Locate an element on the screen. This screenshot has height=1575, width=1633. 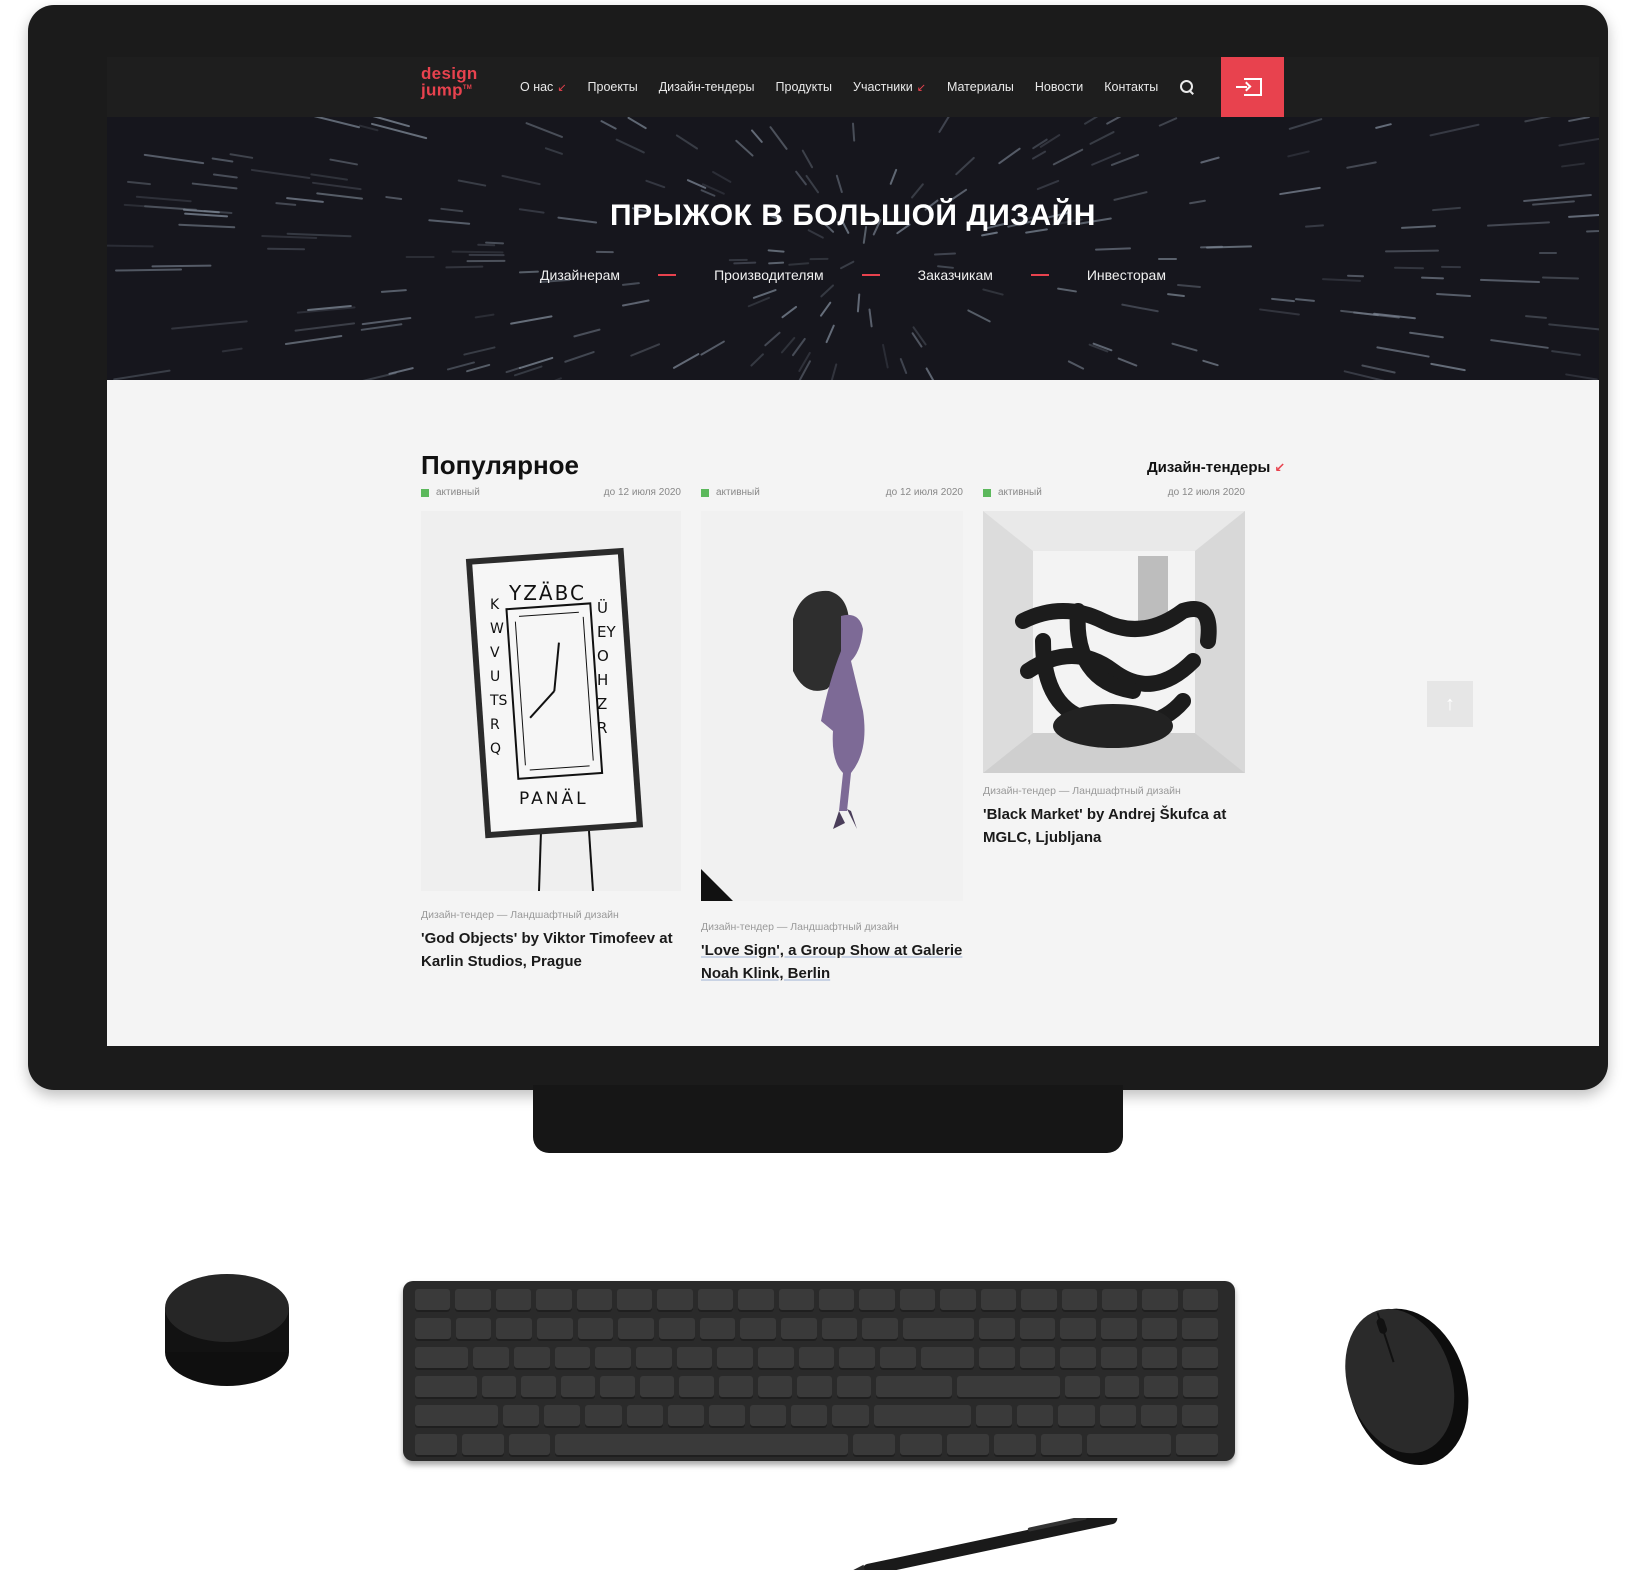
monitor-stand is located at coordinates (828, 1119).